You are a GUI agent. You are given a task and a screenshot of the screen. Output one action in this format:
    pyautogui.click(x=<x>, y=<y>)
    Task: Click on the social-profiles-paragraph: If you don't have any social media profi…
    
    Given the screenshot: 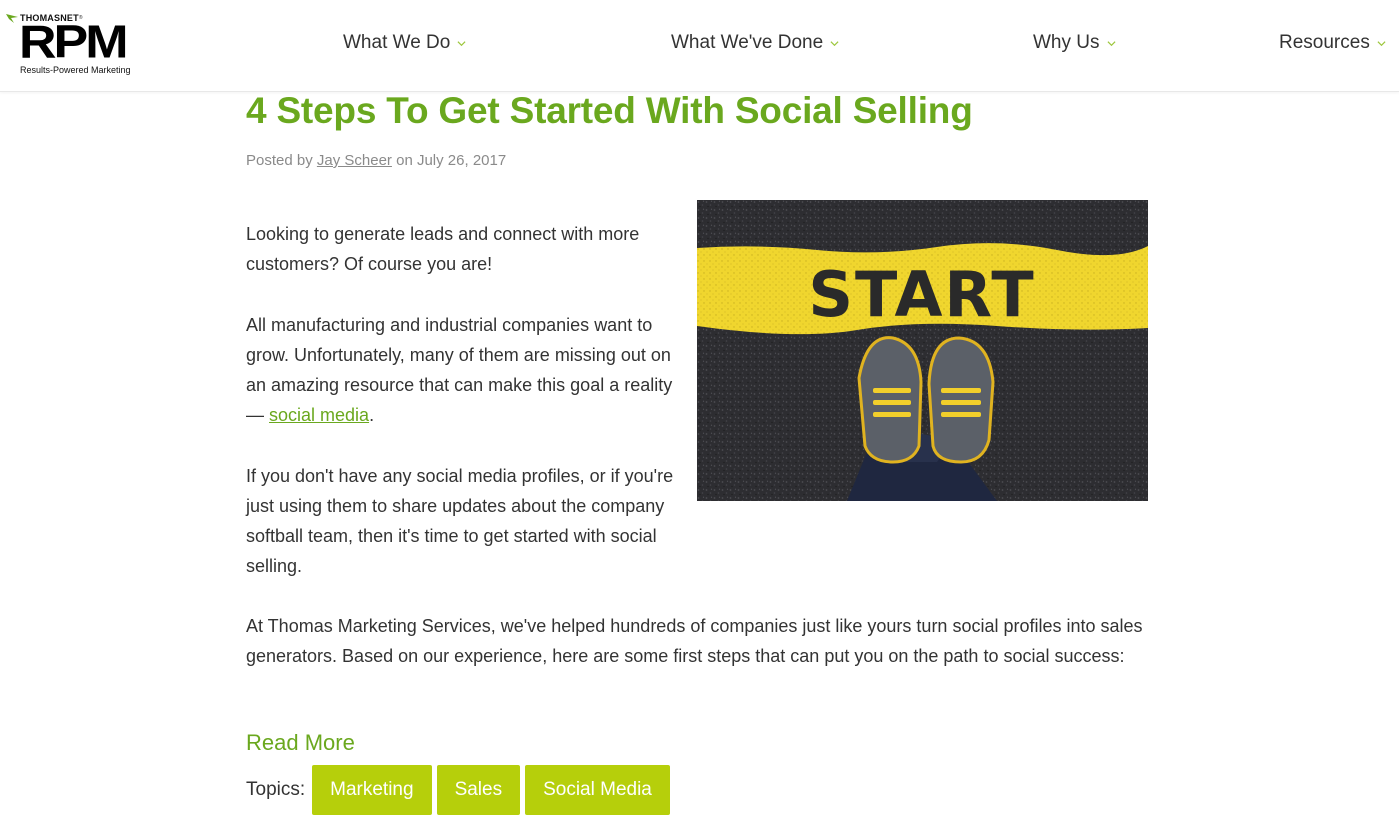 What is the action you would take?
    pyautogui.click(x=460, y=521)
    